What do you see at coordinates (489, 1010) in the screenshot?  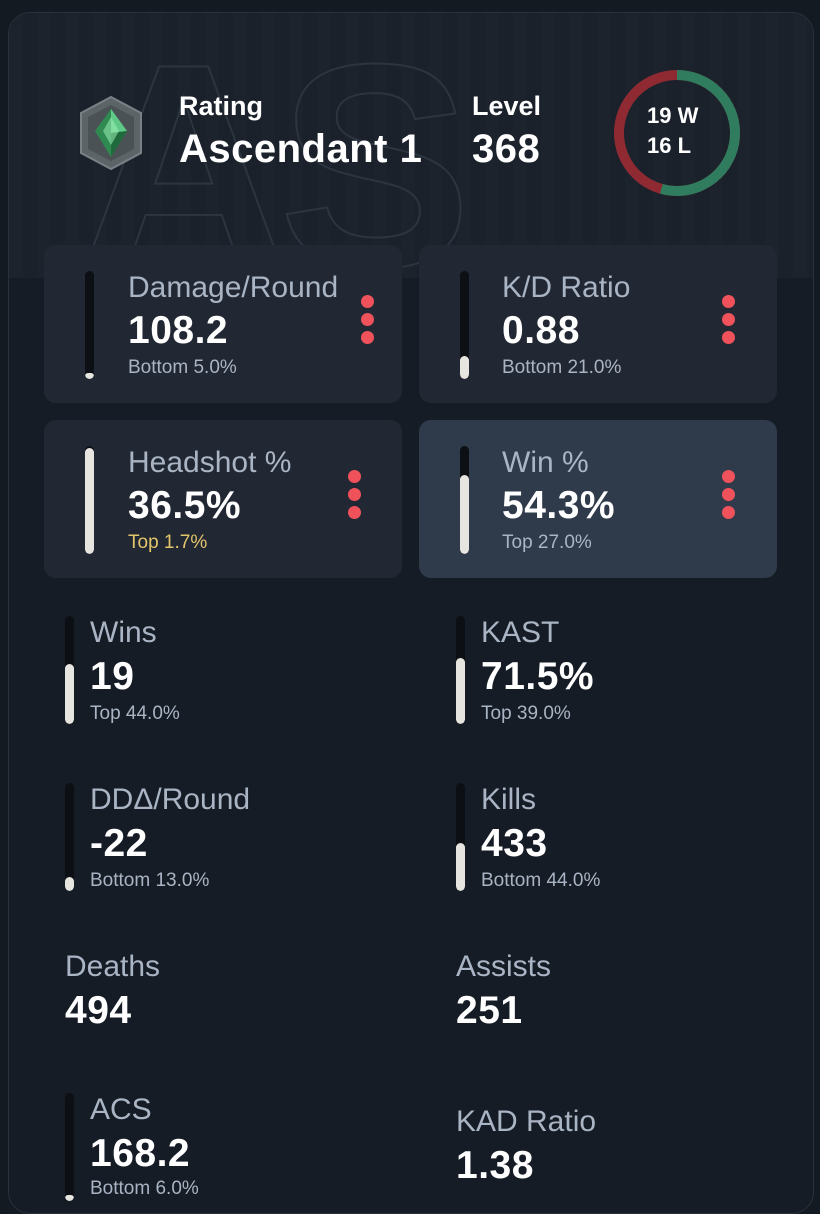 I see `stat-value-assists: 251` at bounding box center [489, 1010].